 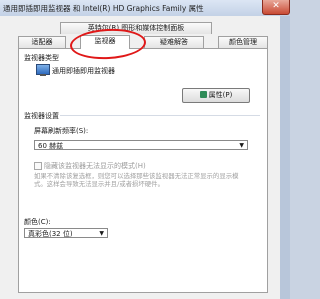 What do you see at coordinates (83, 71) in the screenshot?
I see `monitor-name: 通用即插即用监视器` at bounding box center [83, 71].